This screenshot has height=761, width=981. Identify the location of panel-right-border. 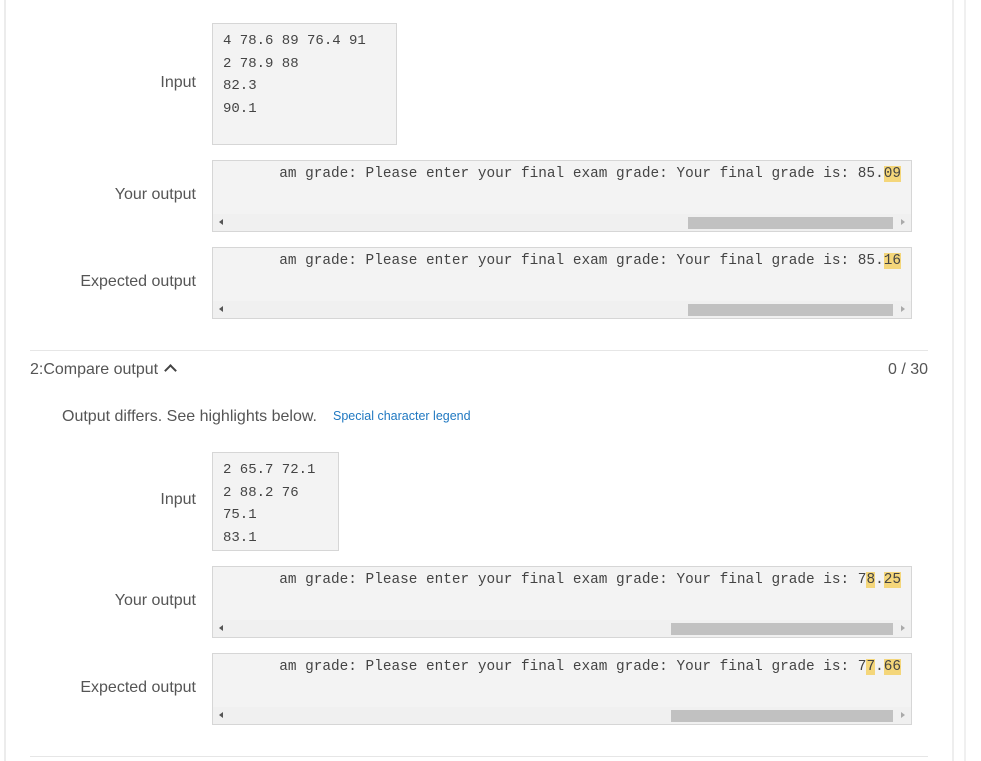
(953, 380).